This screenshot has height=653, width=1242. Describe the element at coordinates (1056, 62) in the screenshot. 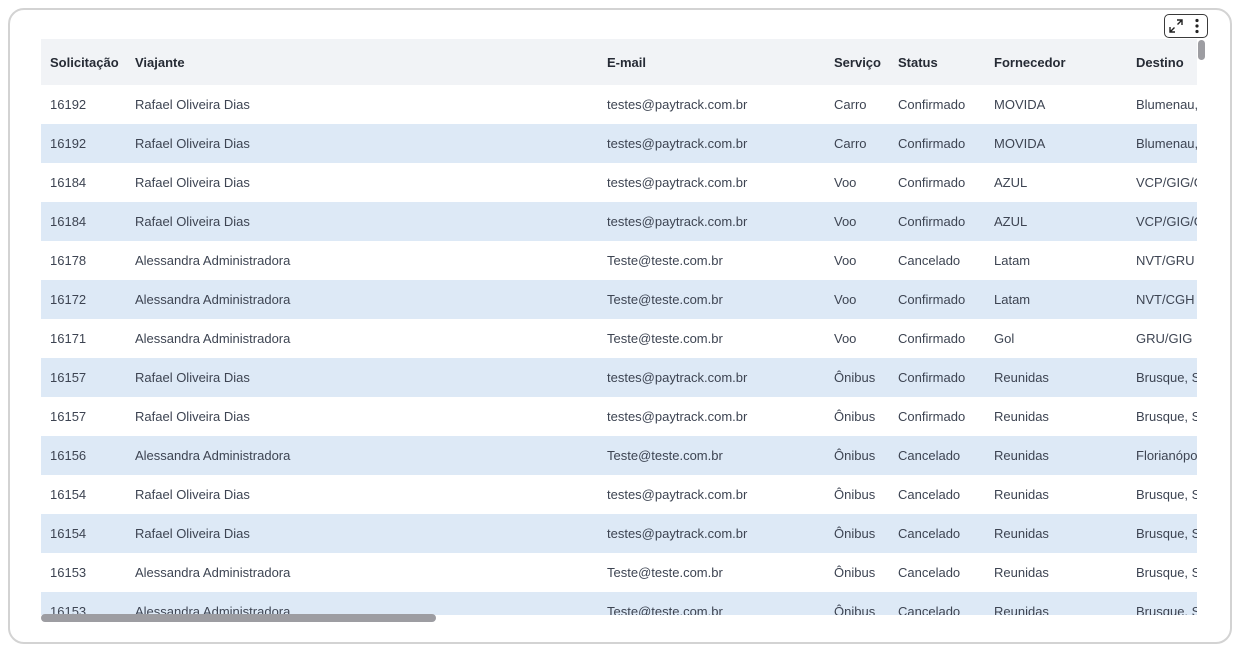

I see `column-header: Fornecedor` at that location.